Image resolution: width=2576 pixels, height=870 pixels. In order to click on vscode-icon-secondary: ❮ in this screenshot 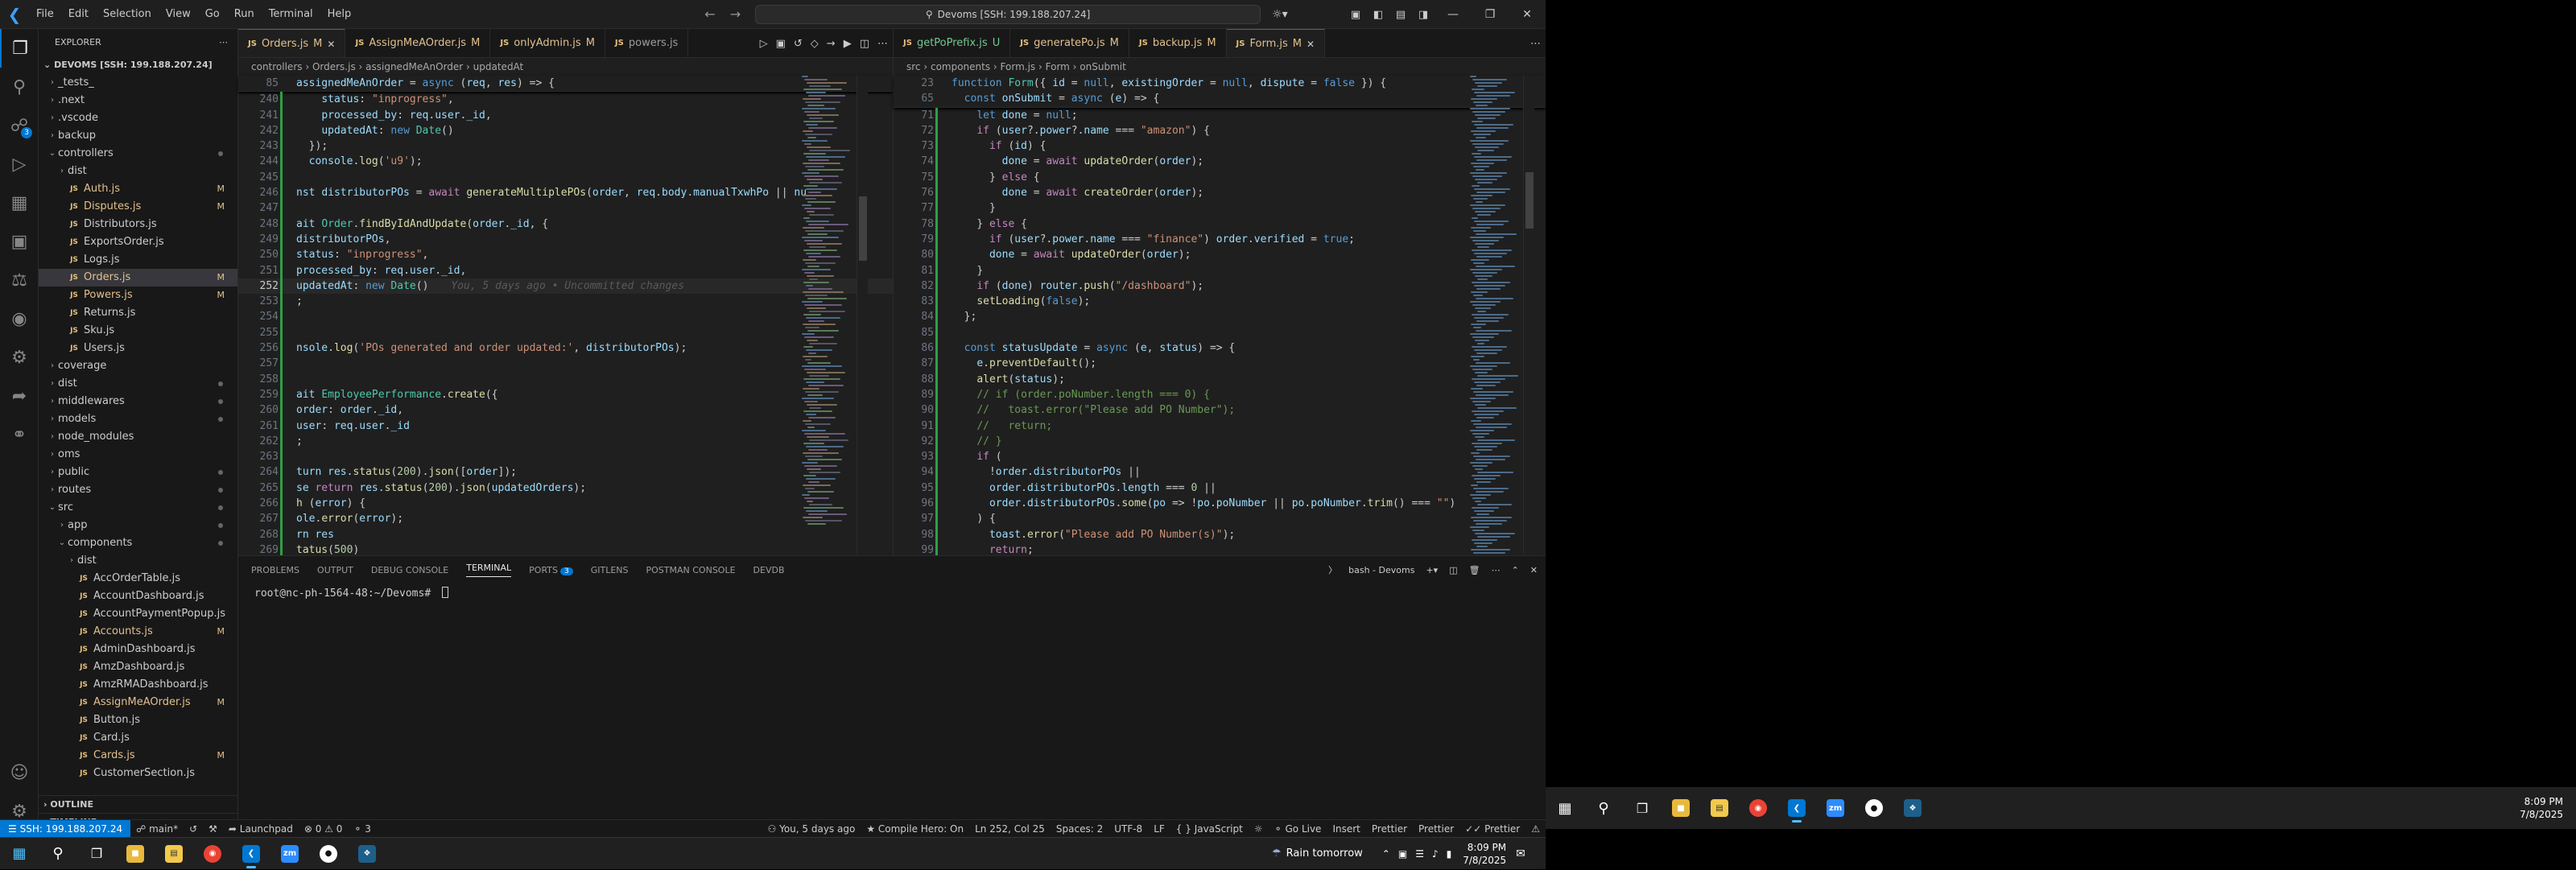, I will do `click(1796, 808)`.